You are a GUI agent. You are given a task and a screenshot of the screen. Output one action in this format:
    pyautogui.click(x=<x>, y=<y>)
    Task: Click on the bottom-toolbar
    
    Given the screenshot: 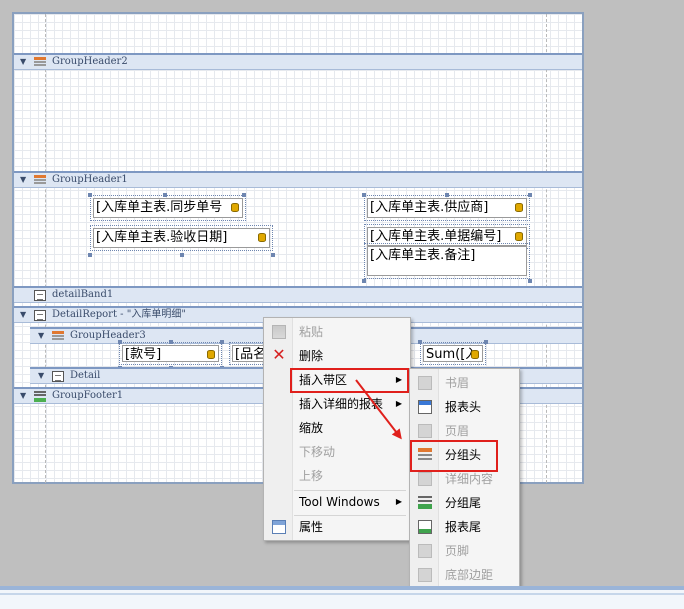 What is the action you would take?
    pyautogui.click(x=342, y=597)
    